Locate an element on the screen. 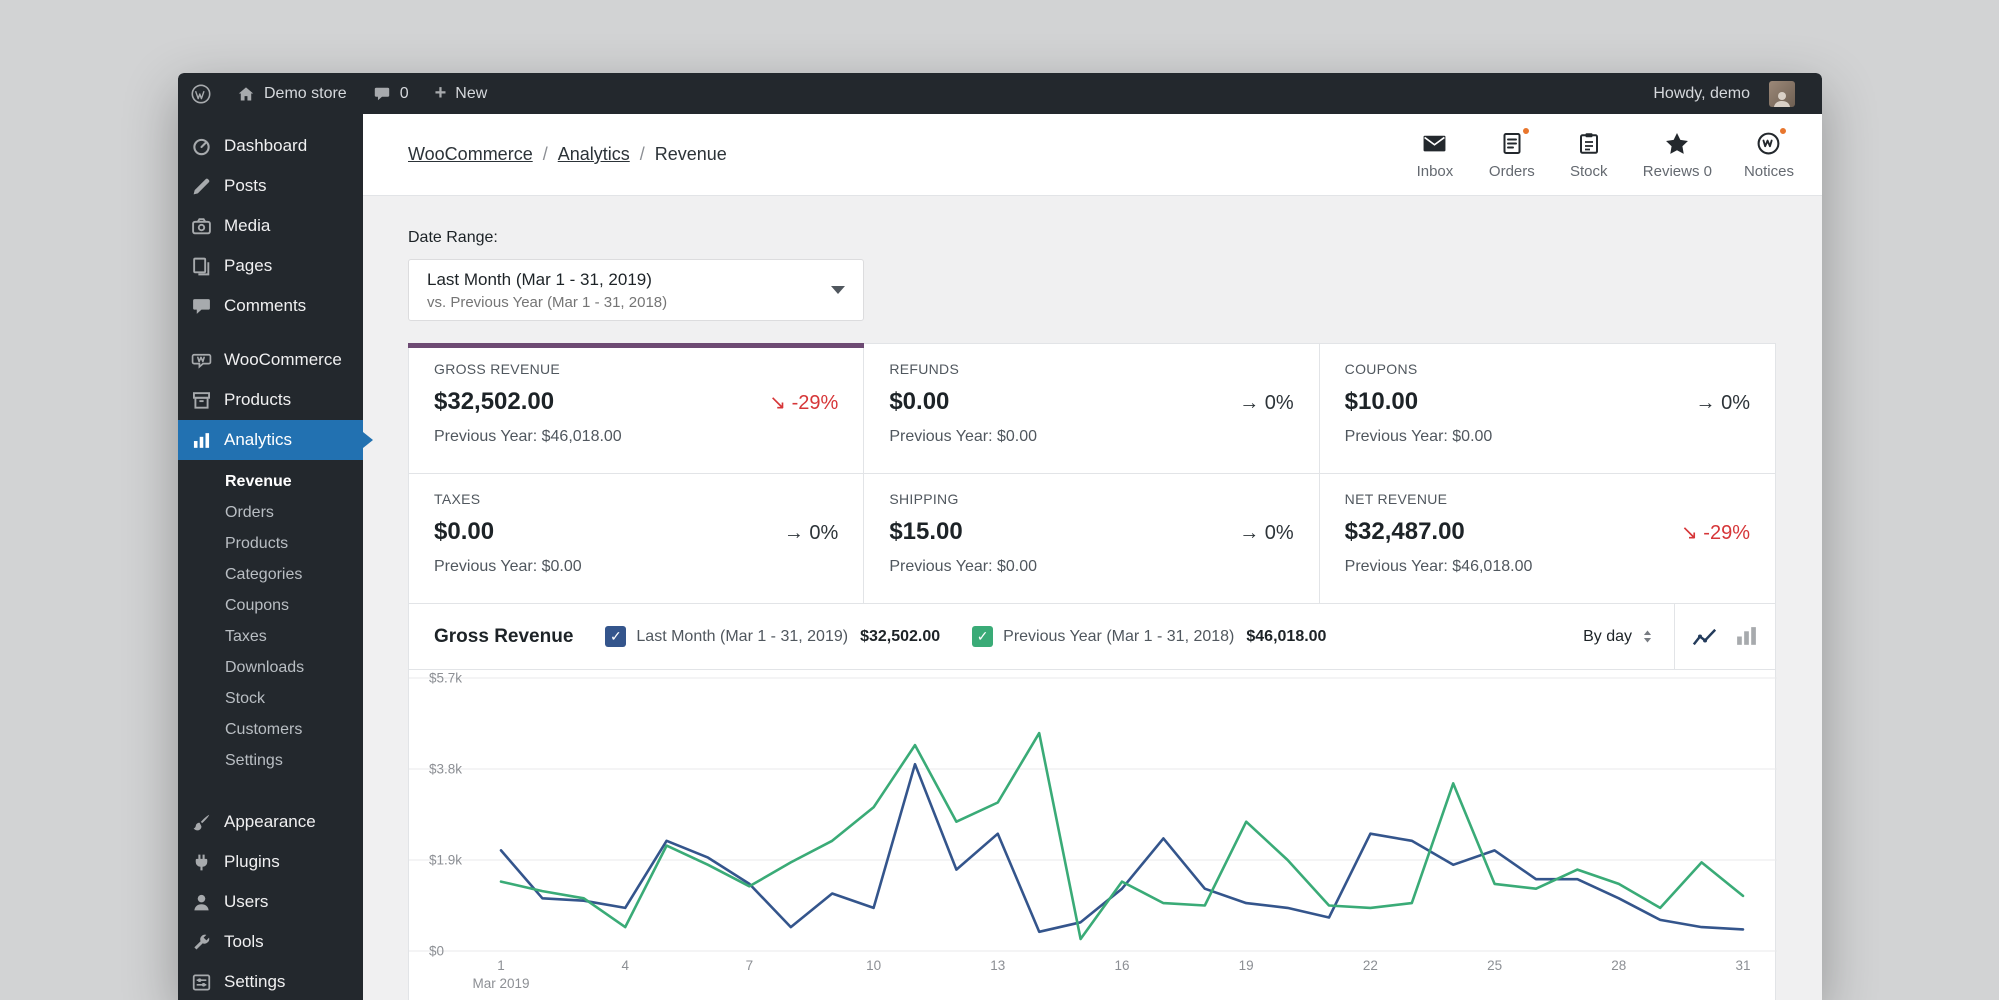  trend-down-icon: ↘ is located at coordinates (1689, 533).